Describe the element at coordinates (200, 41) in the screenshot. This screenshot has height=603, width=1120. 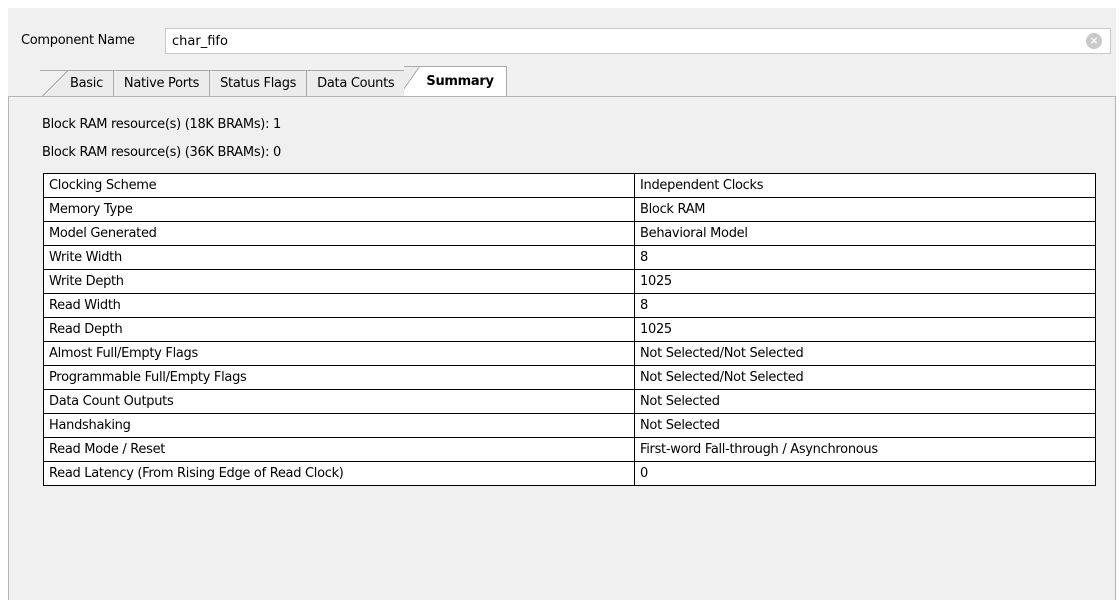
I see `component-name-value: char_fifo` at that location.